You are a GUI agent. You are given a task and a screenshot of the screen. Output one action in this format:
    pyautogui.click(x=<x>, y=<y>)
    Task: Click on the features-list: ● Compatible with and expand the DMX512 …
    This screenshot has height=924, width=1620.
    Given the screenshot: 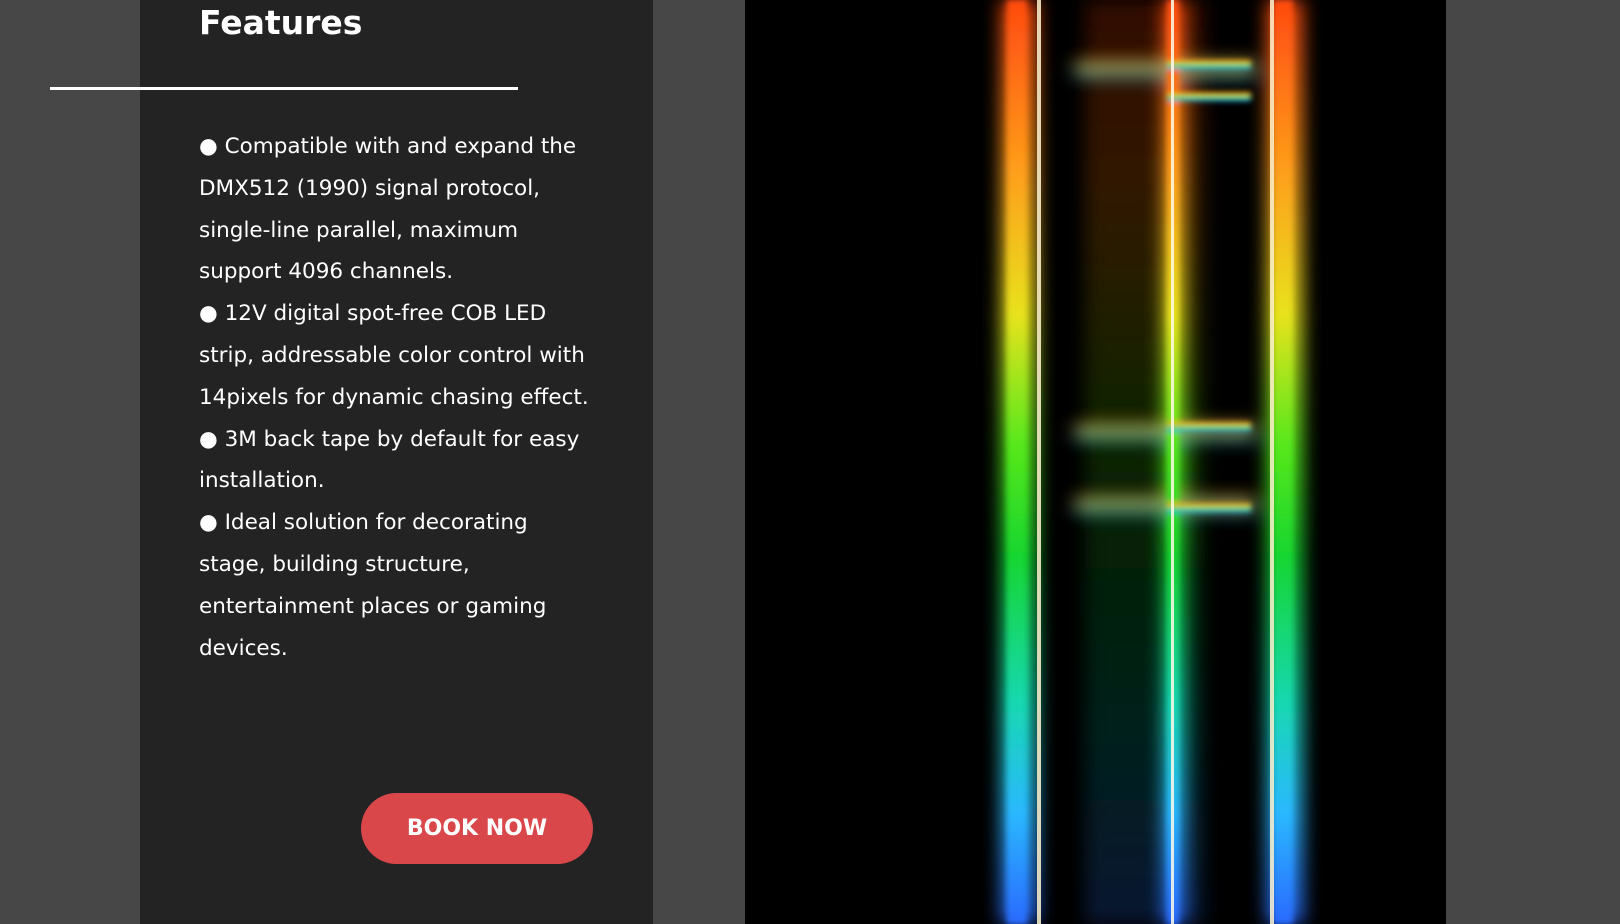 What is the action you would take?
    pyautogui.click(x=400, y=397)
    